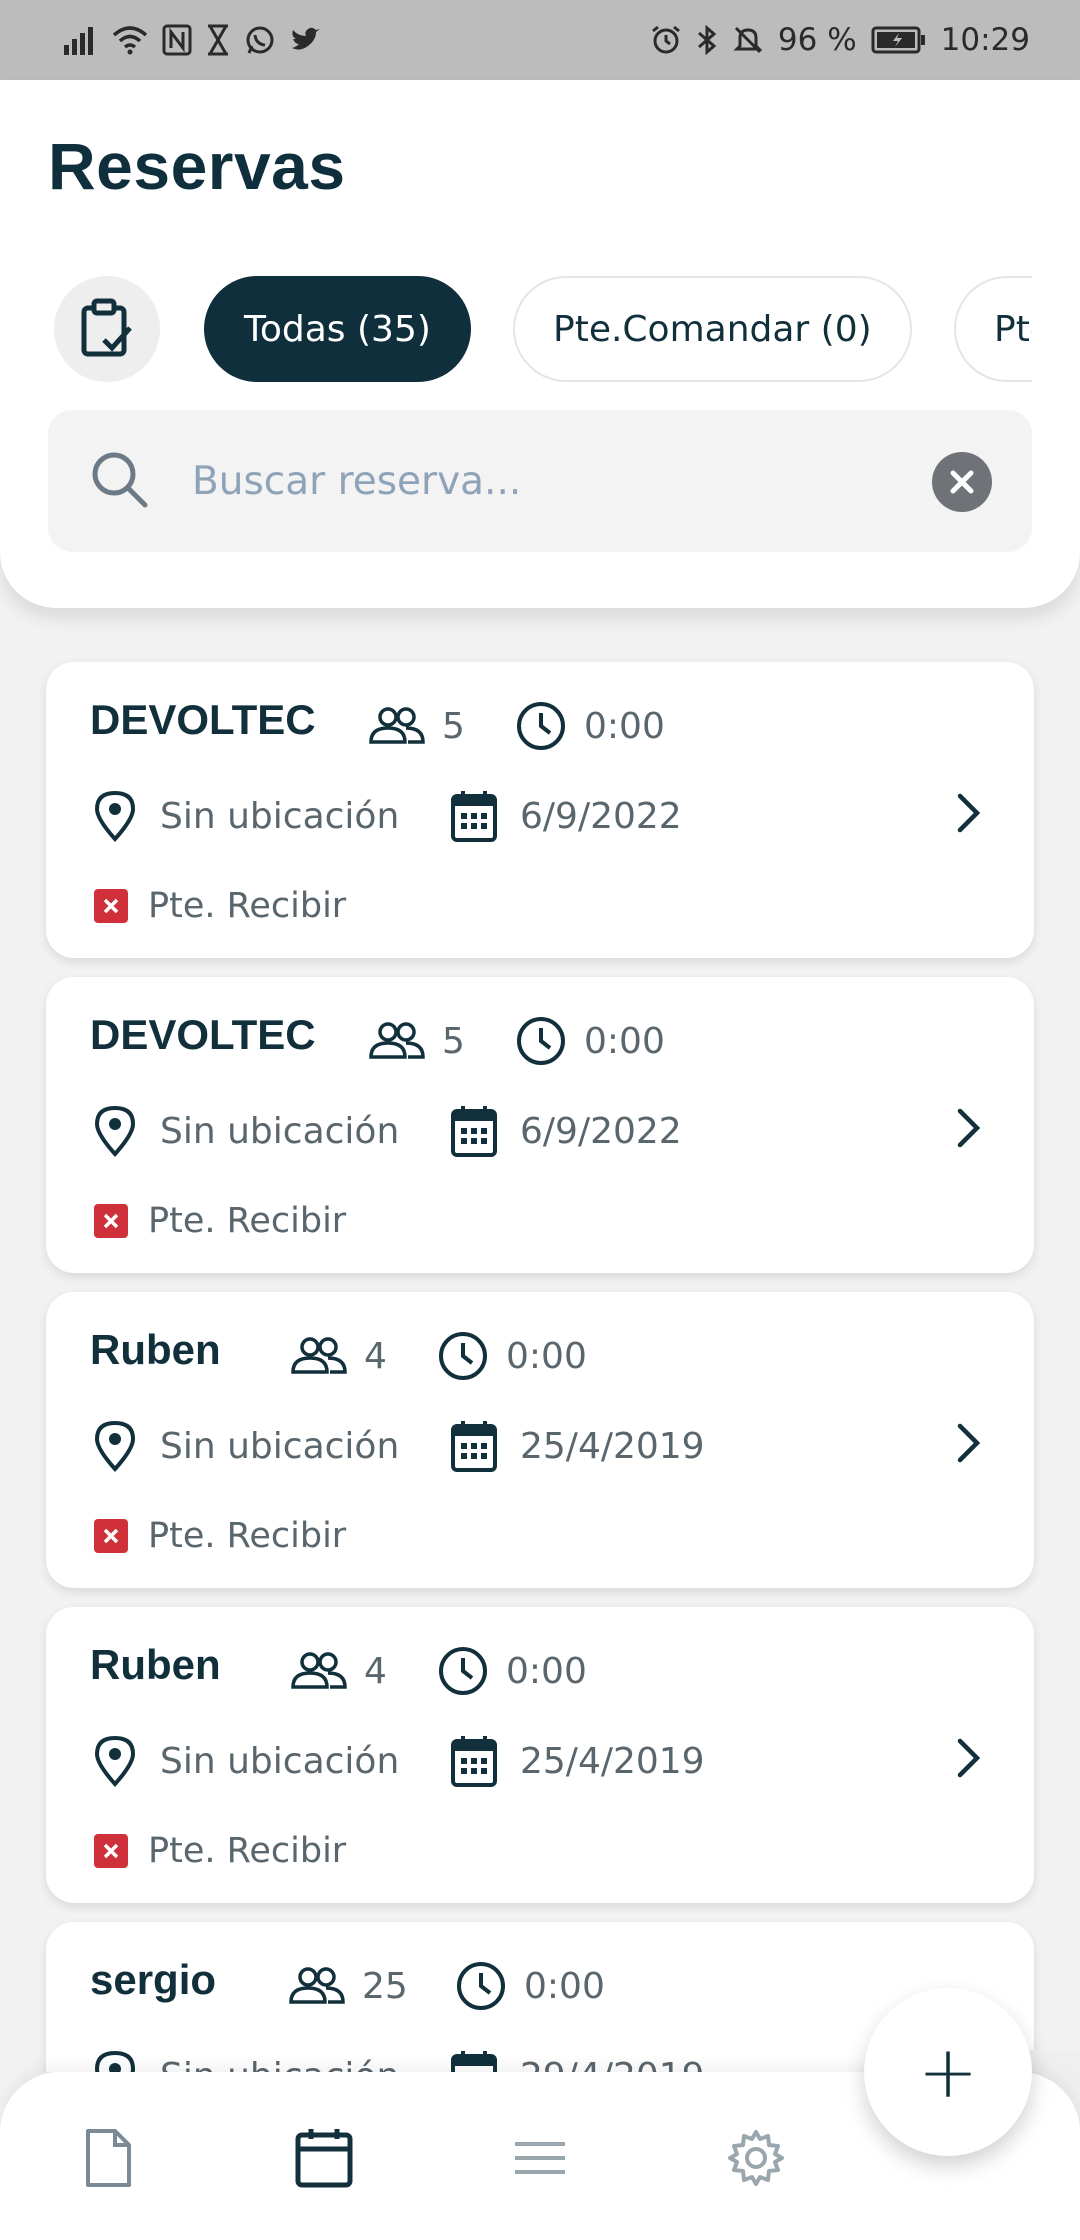 The image size is (1080, 2240). I want to click on page-title: Reservas, so click(197, 166).